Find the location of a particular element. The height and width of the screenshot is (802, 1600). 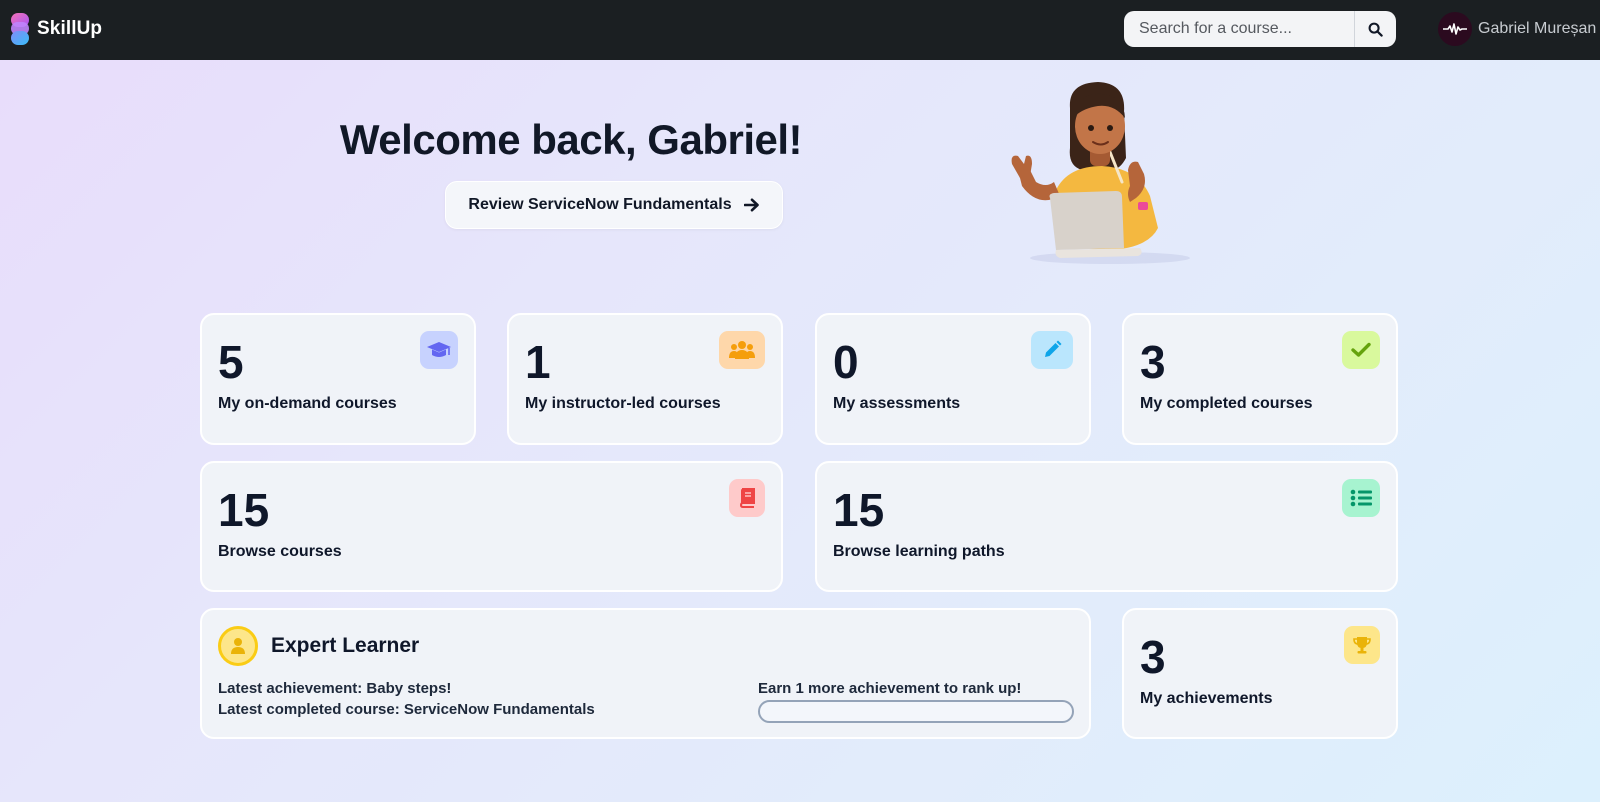

review-course-button: Review ServiceNow Fundamentals is located at coordinates (614, 205).